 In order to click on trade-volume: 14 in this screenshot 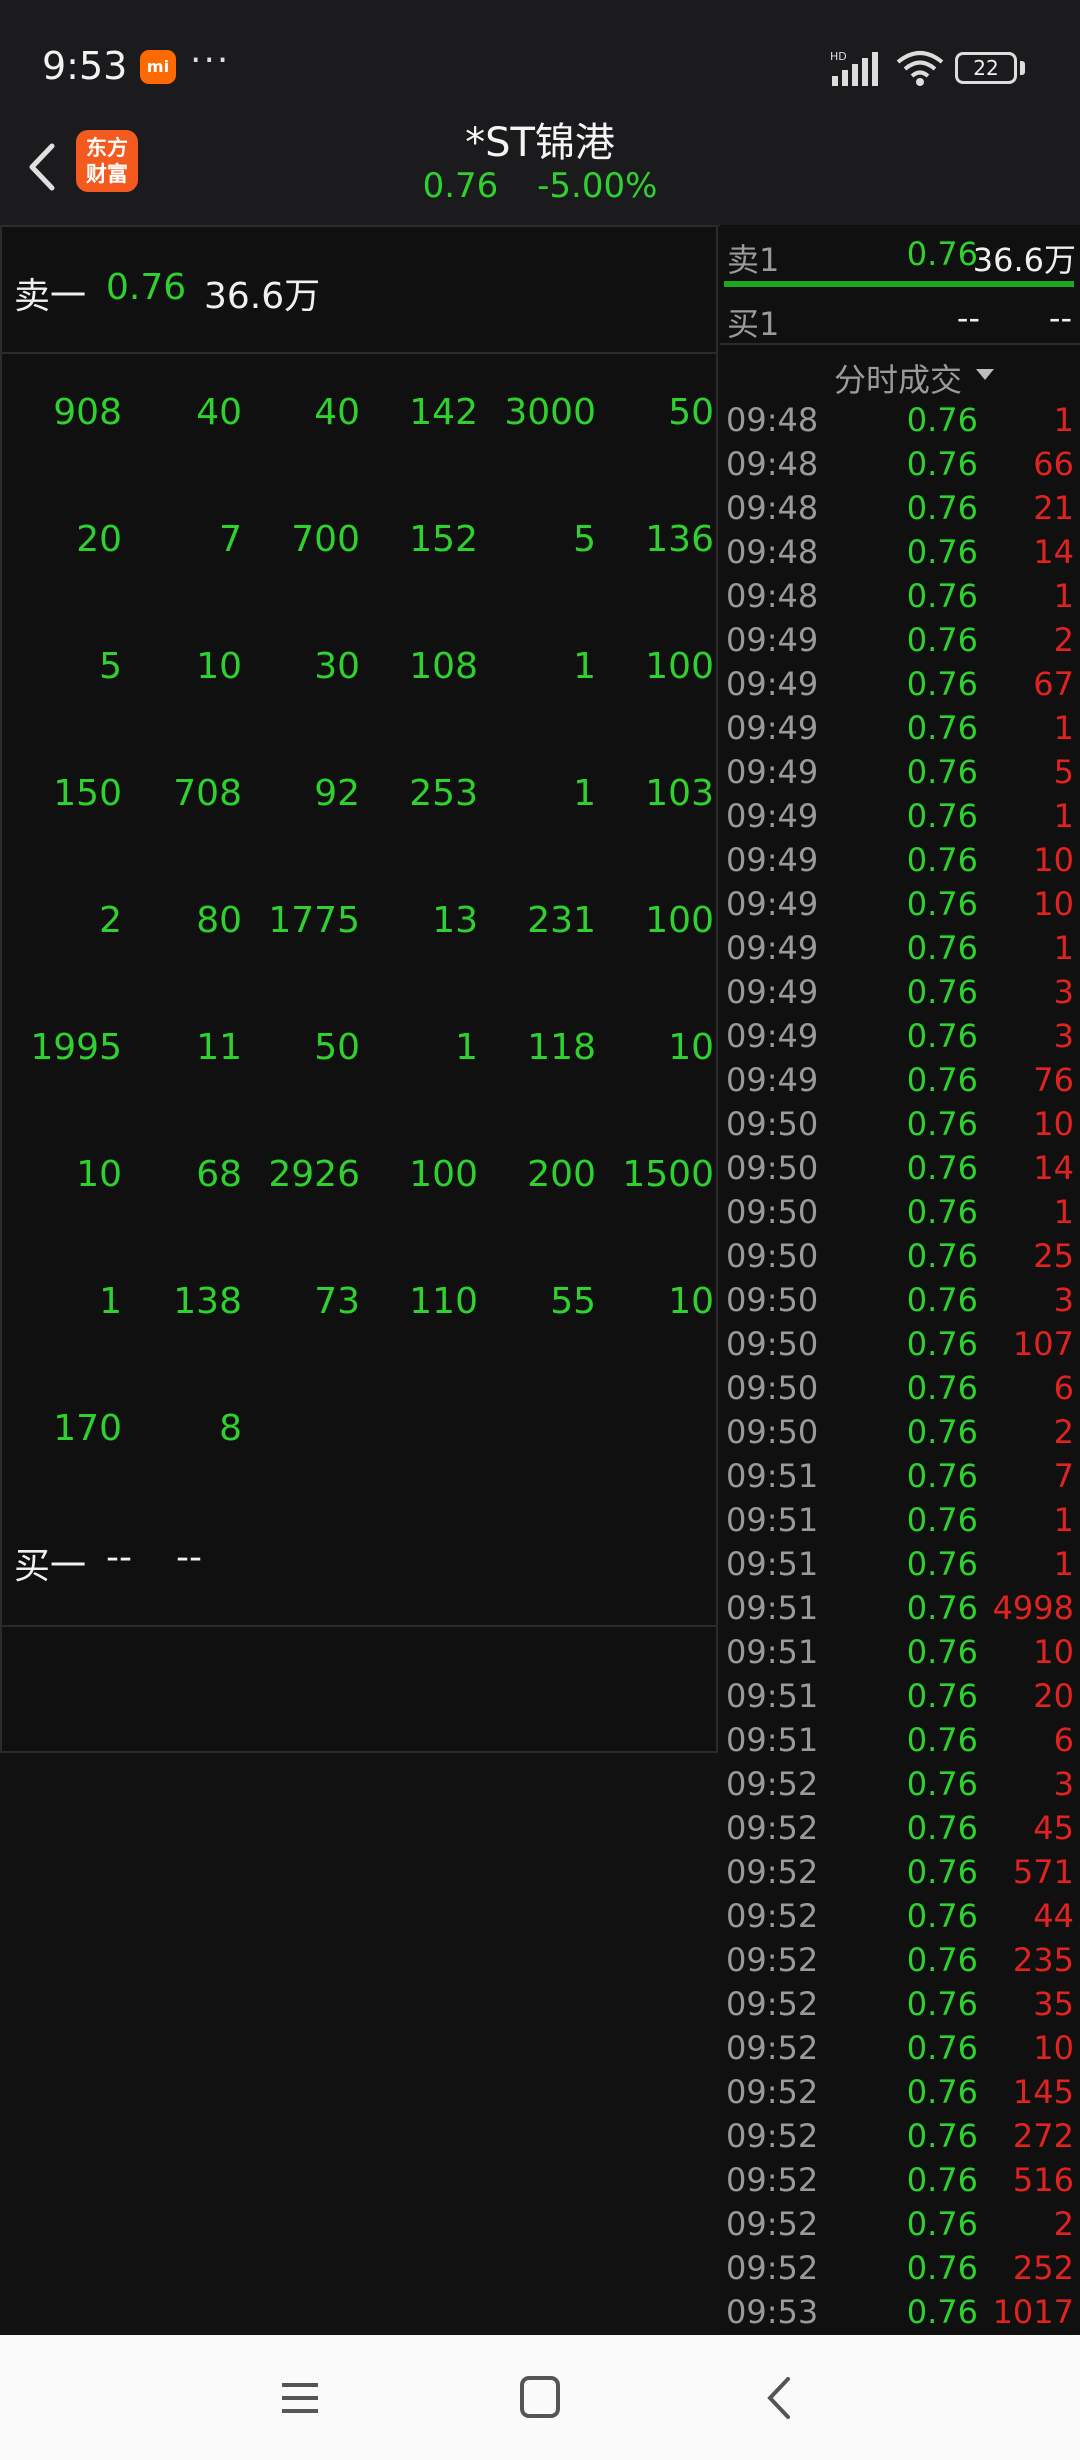, I will do `click(1053, 552)`.